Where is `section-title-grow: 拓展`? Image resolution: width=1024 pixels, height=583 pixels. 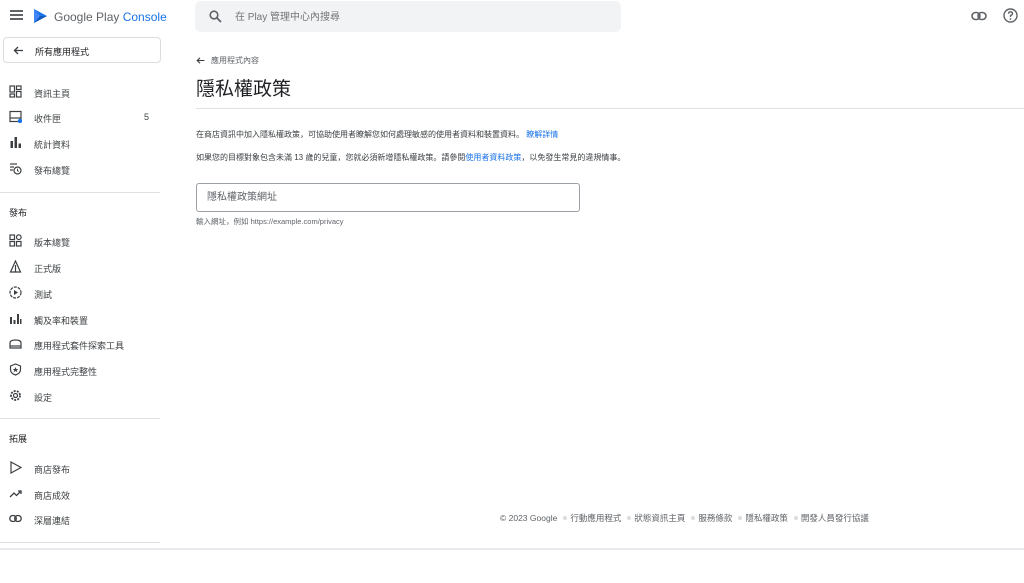
section-title-grow: 拓展 is located at coordinates (18, 439).